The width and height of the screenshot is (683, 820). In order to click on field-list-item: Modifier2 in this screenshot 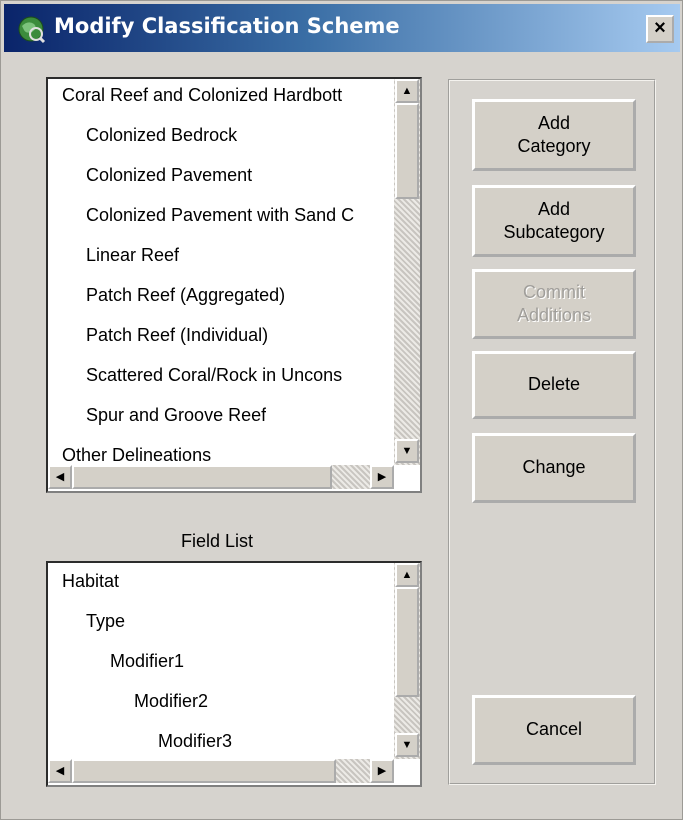, I will do `click(171, 701)`.